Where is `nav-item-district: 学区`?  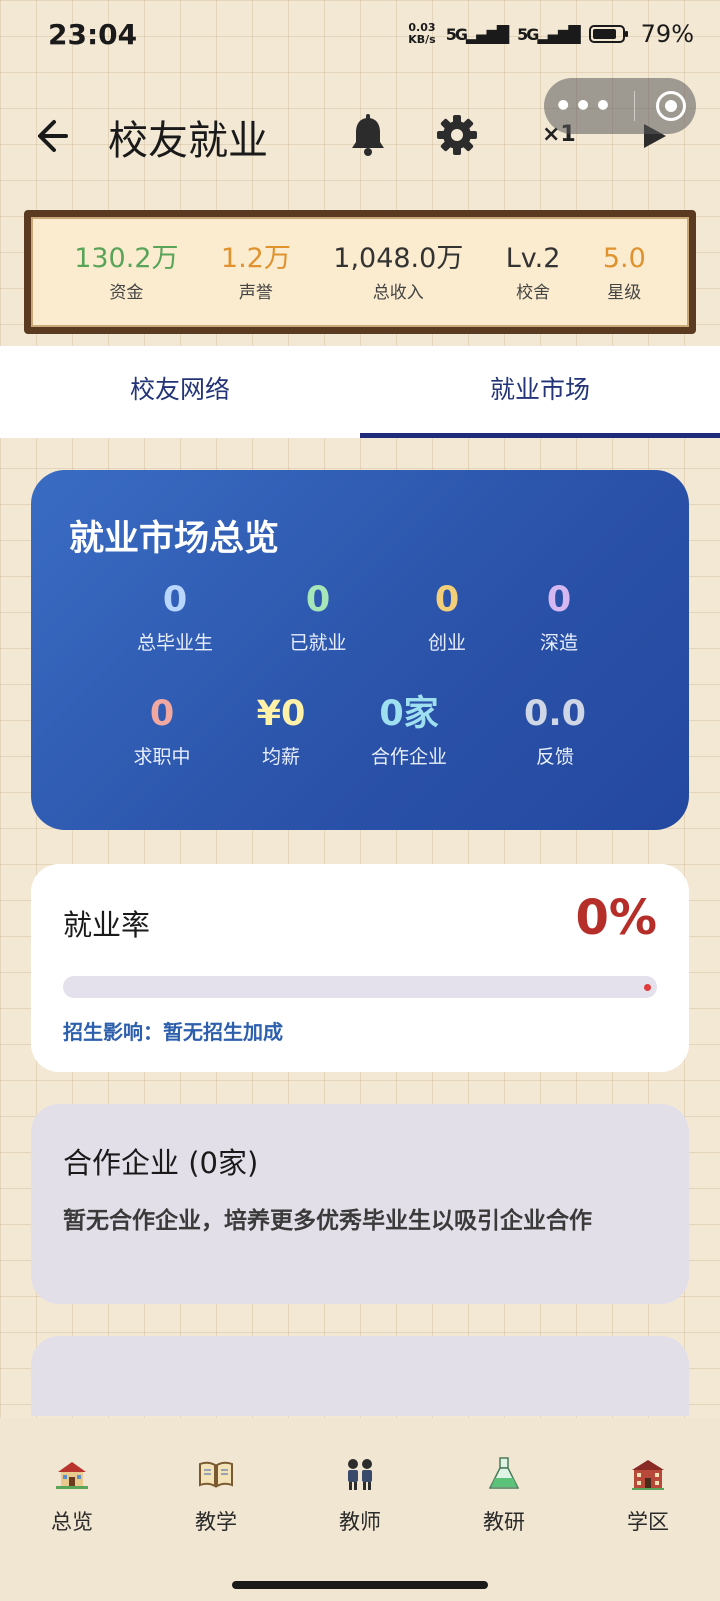 nav-item-district: 学区 is located at coordinates (648, 1503).